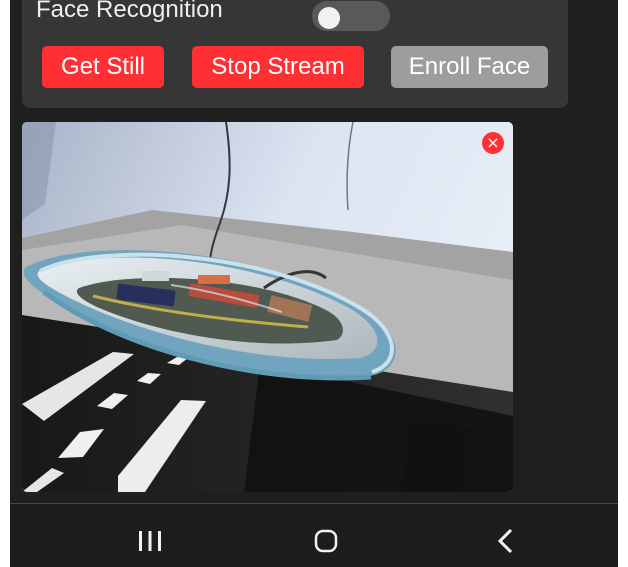 This screenshot has width=628, height=567. Describe the element at coordinates (329, 18) in the screenshot. I see `toggle-knob` at that location.